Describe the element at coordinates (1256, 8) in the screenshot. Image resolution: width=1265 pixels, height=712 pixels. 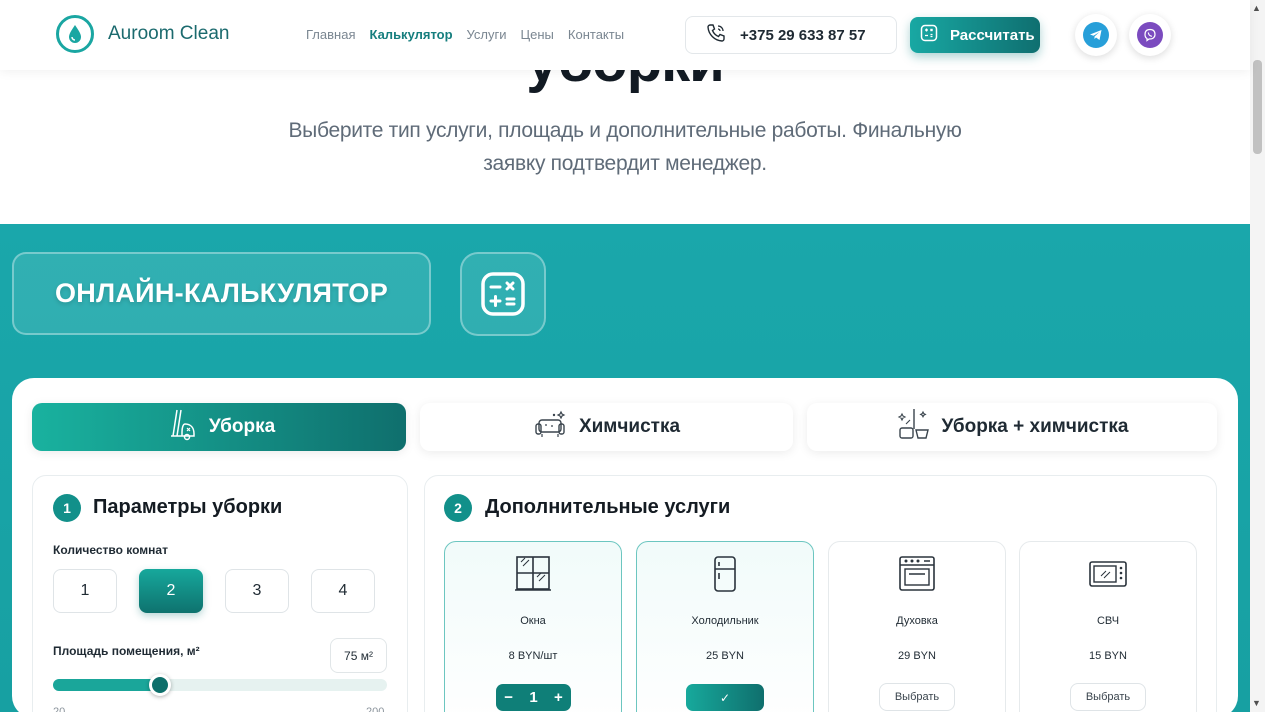
I see `scroll-up-arrow-icon: ▲` at that location.